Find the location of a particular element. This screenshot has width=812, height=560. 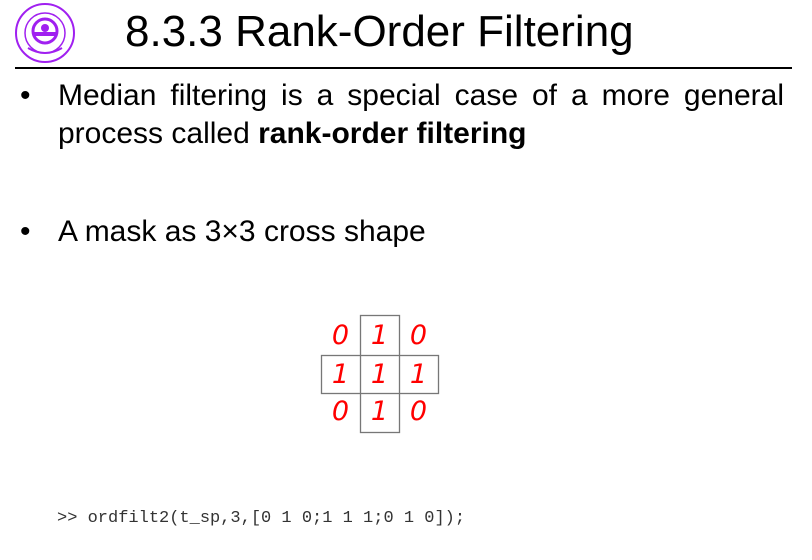

matlab-code-line: >> ordfilt2(t_sp,3,[0 1 0;1 1 1;0 1 0]); is located at coordinates (261, 518).